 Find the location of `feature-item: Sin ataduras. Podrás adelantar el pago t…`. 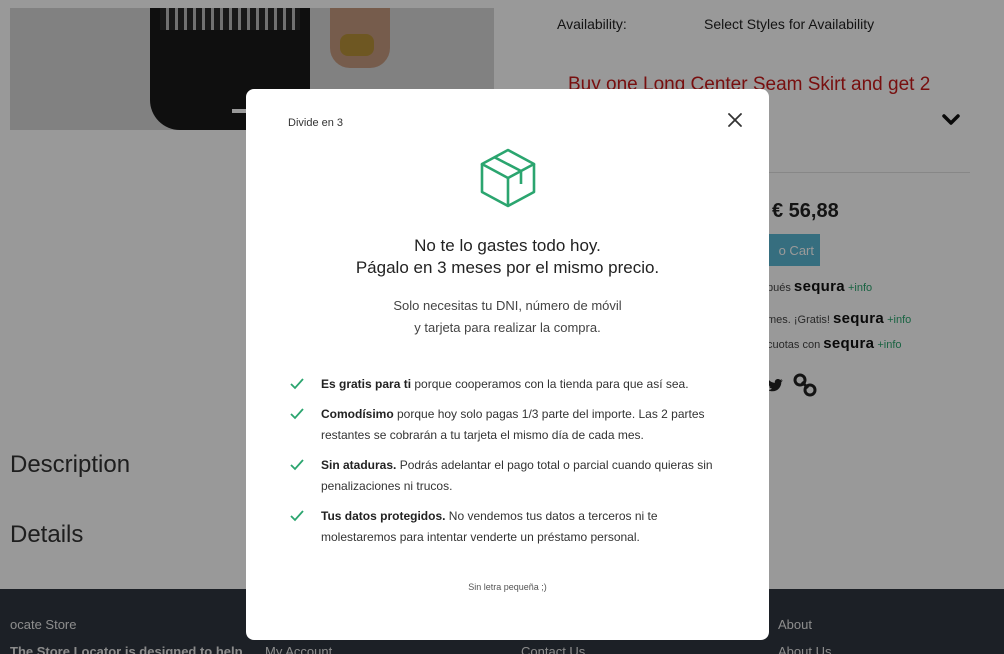

feature-item: Sin ataduras. Podrás adelantar el pago t… is located at coordinates (510, 476).